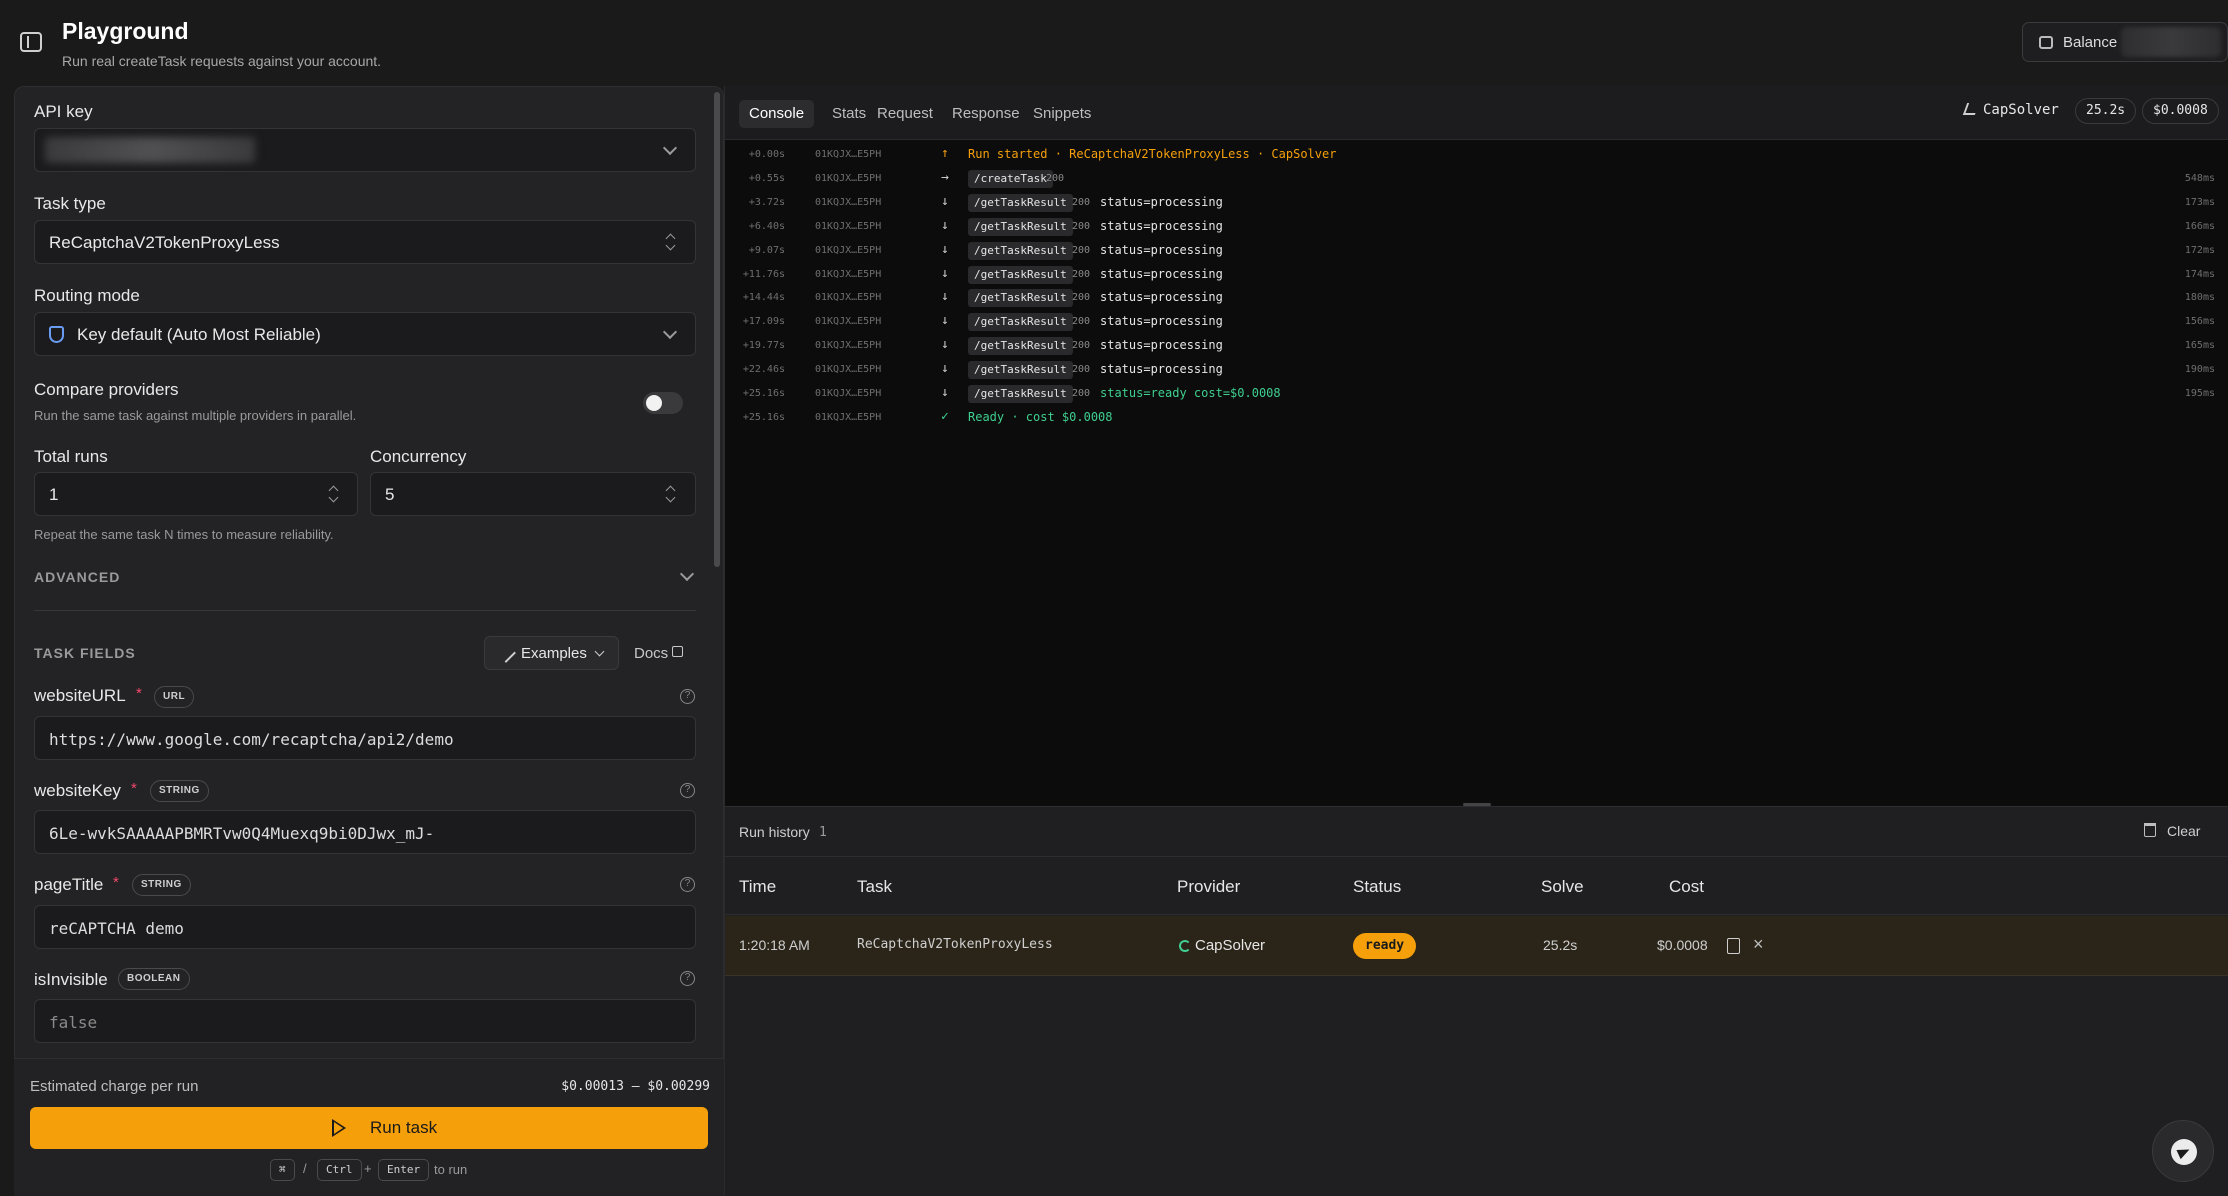 This screenshot has height=1196, width=2228. Describe the element at coordinates (305, 1168) in the screenshot. I see `kbd-sep: /` at that location.